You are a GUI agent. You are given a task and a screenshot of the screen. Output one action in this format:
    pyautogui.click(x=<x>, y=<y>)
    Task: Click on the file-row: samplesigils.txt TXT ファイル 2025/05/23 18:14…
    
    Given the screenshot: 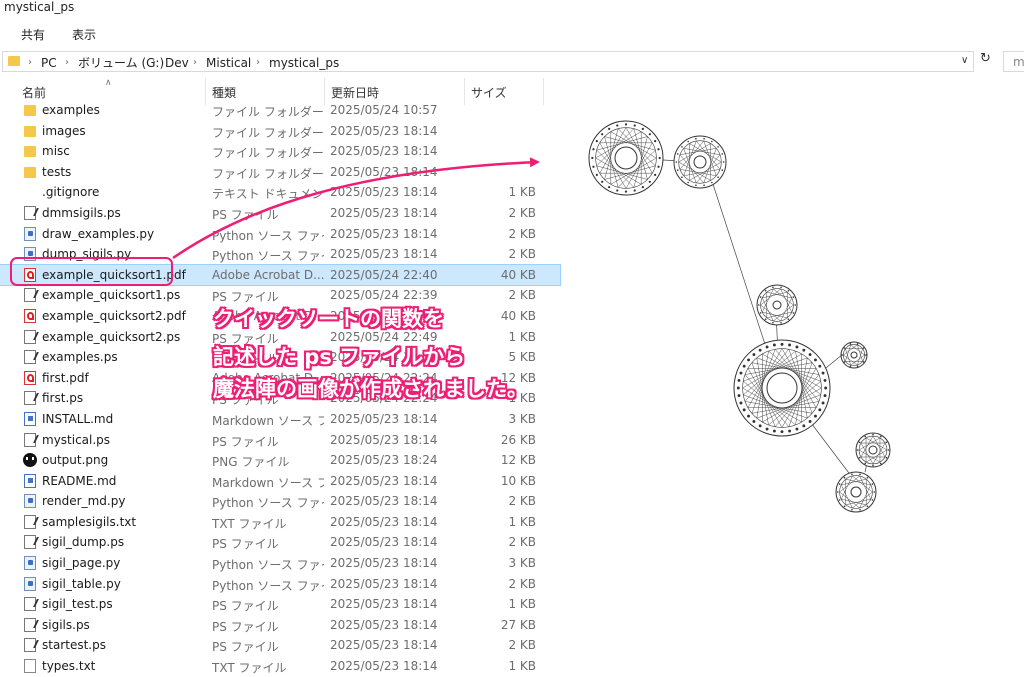 What is the action you would take?
    pyautogui.click(x=280, y=522)
    